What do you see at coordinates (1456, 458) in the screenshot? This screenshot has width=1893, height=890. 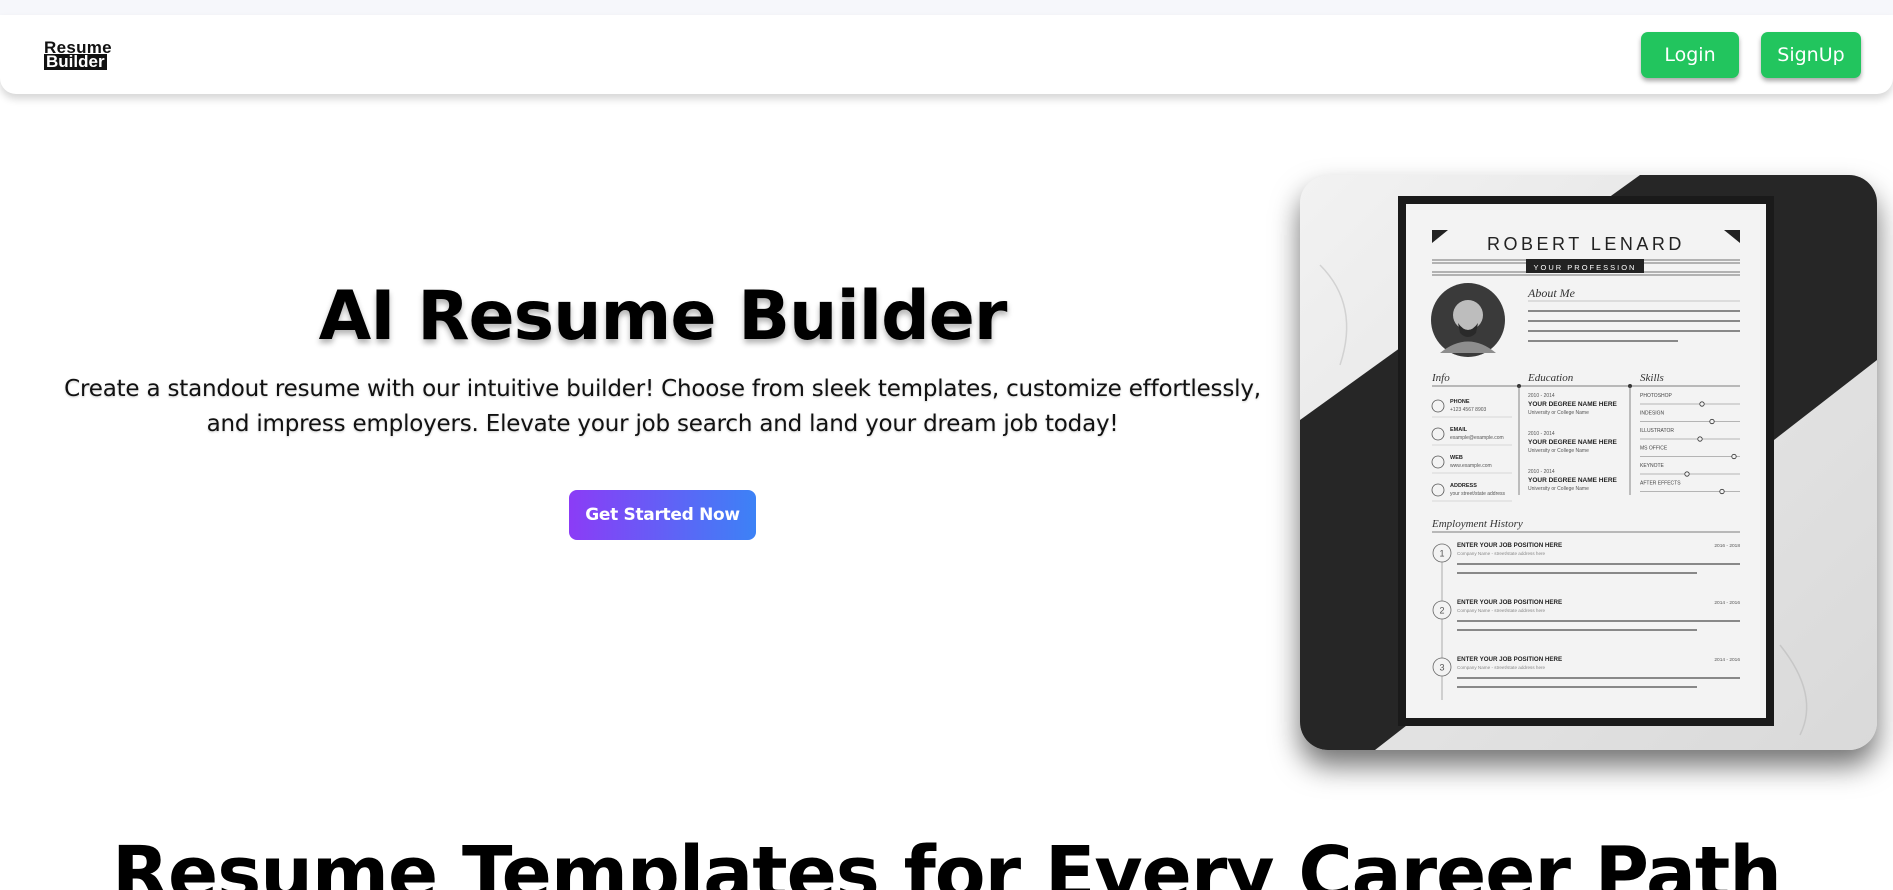 I see `info-label: WEB` at bounding box center [1456, 458].